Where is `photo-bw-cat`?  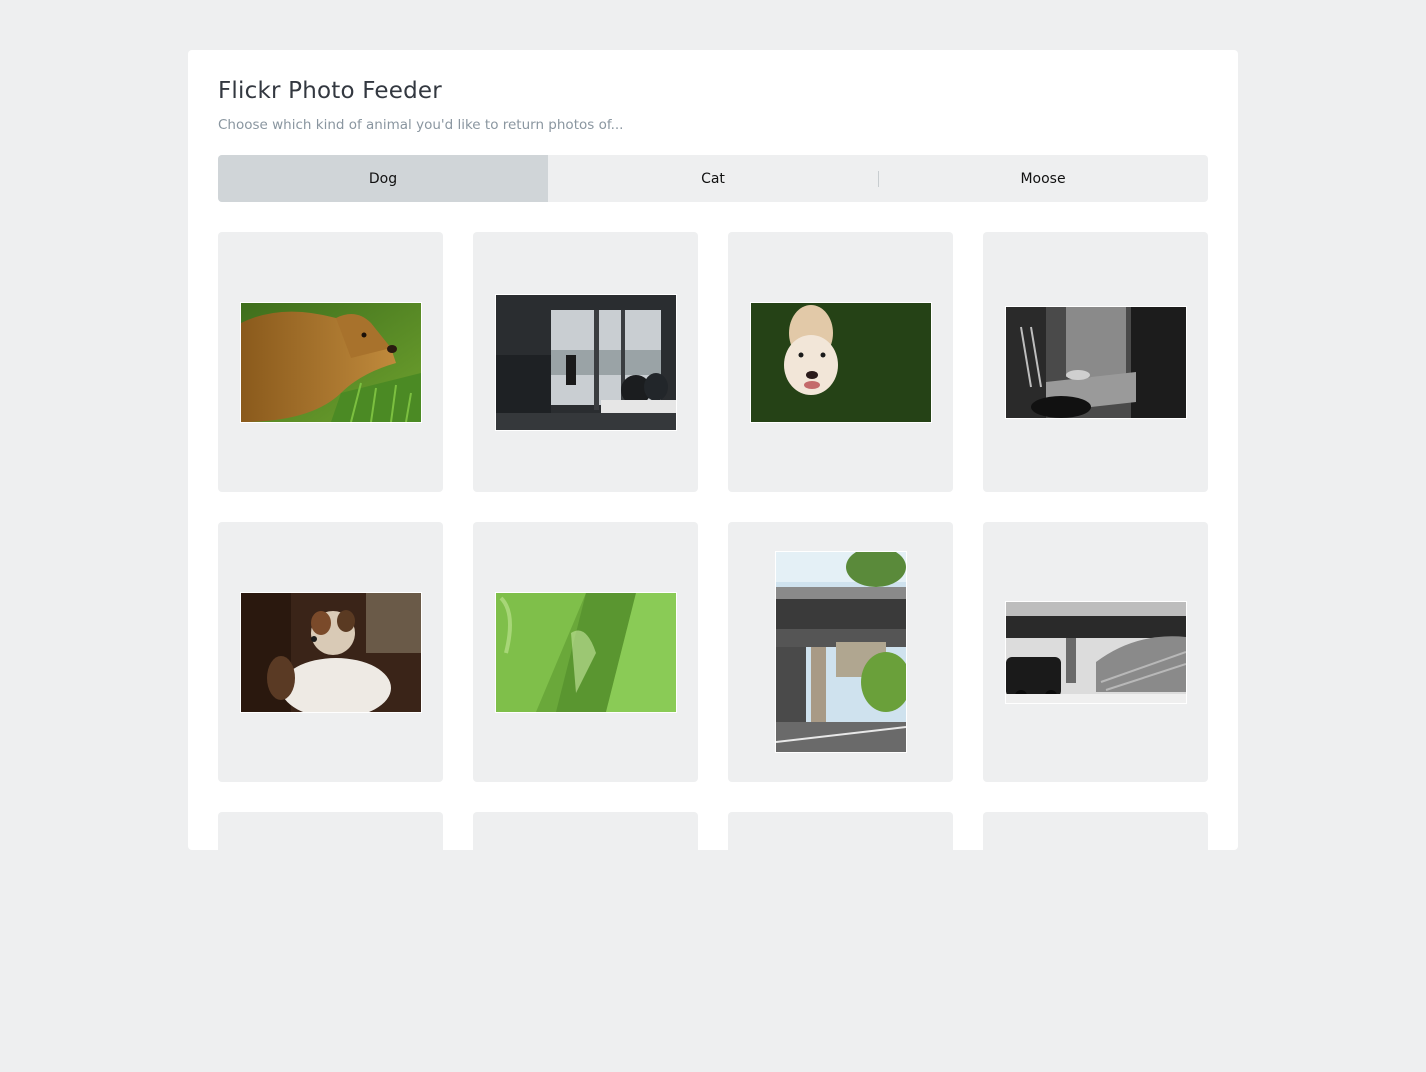
photo-bw-cat is located at coordinates (1095, 362).